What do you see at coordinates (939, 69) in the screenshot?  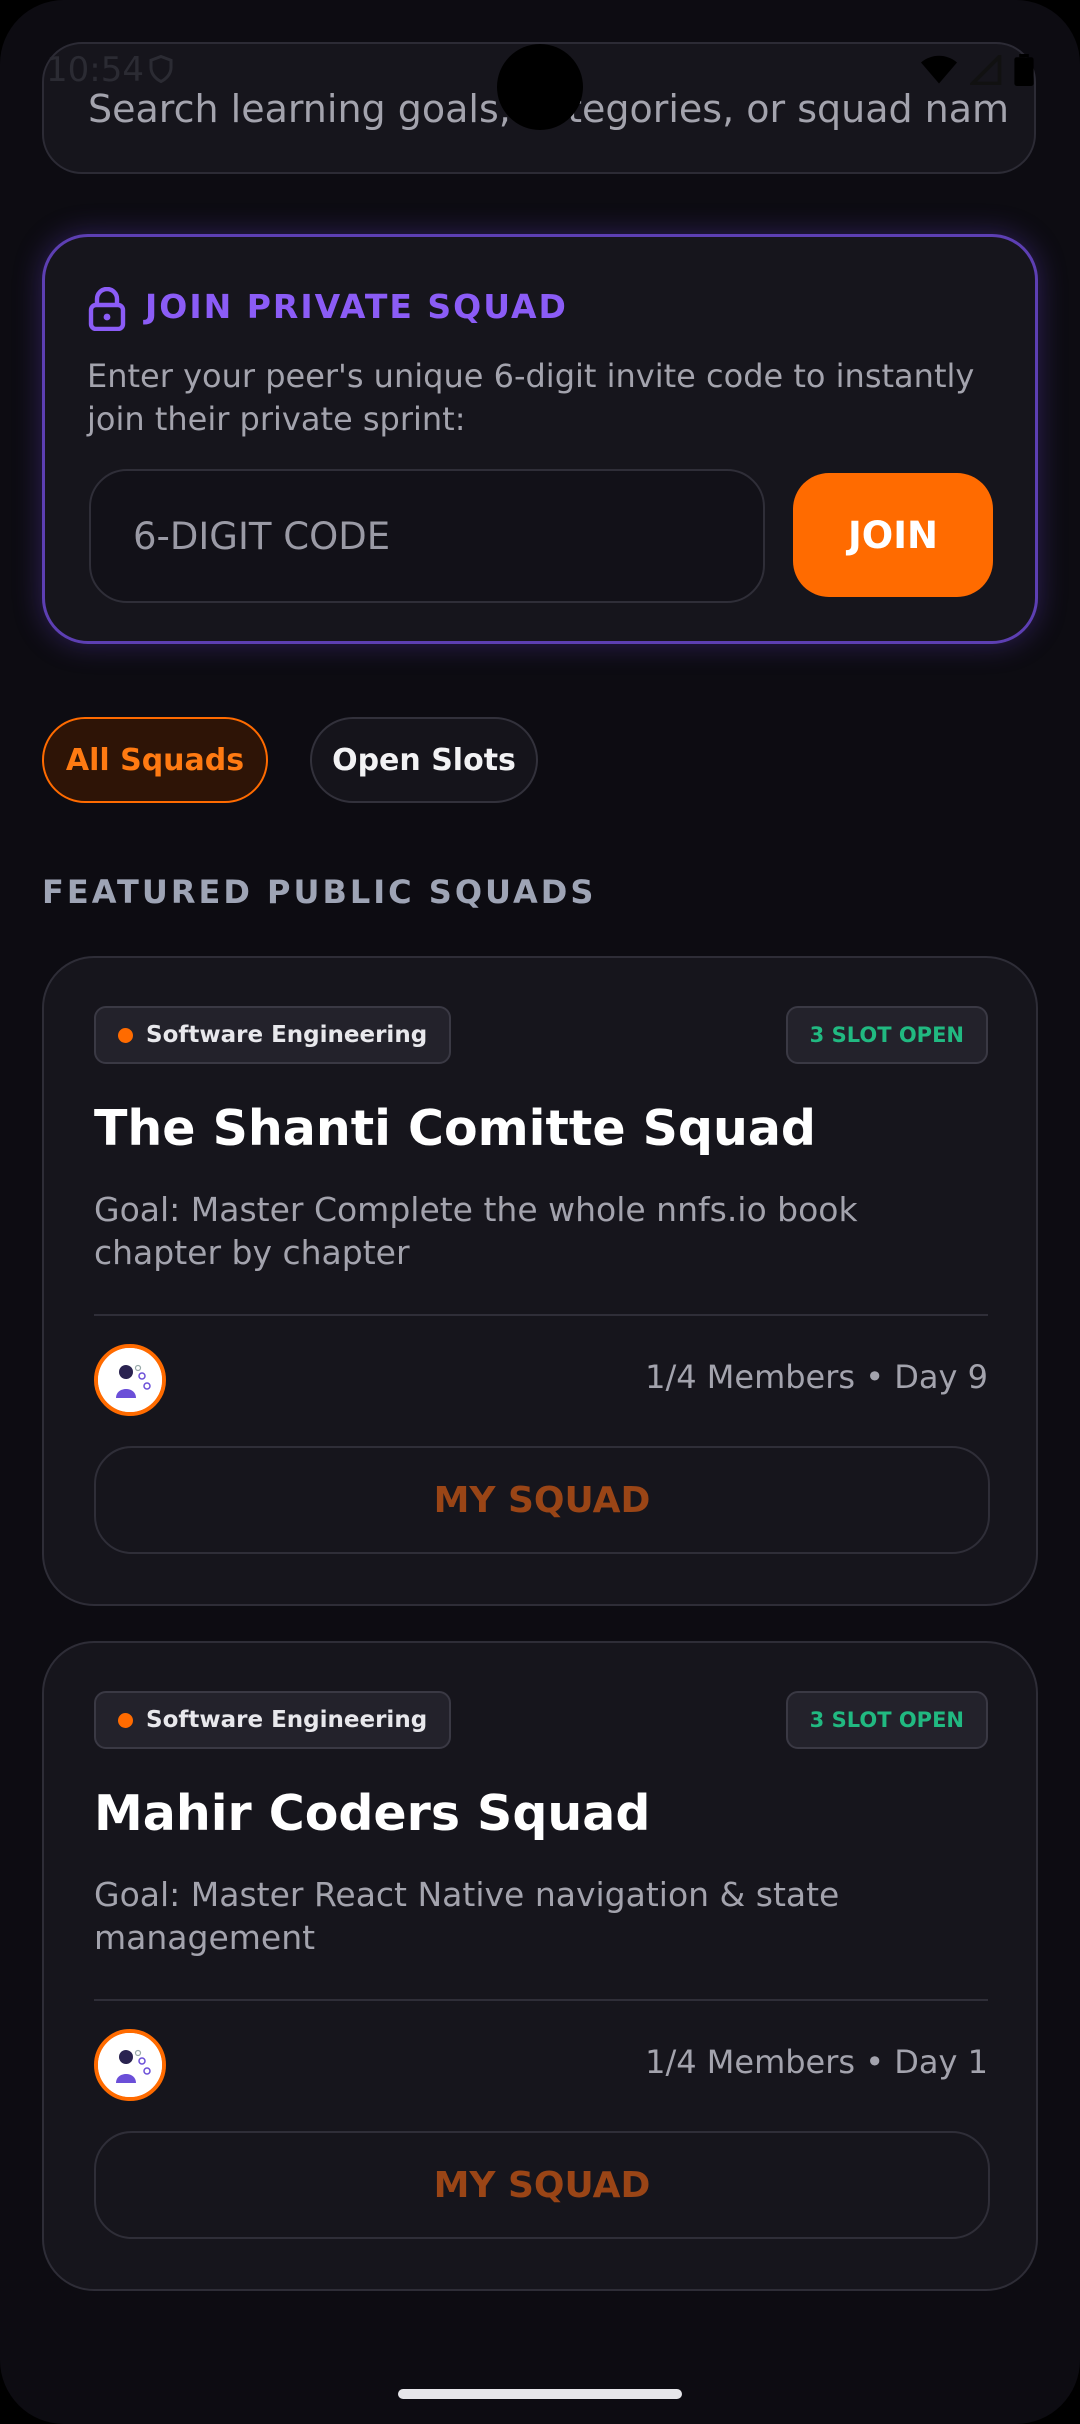 I see `wifi-icon` at bounding box center [939, 69].